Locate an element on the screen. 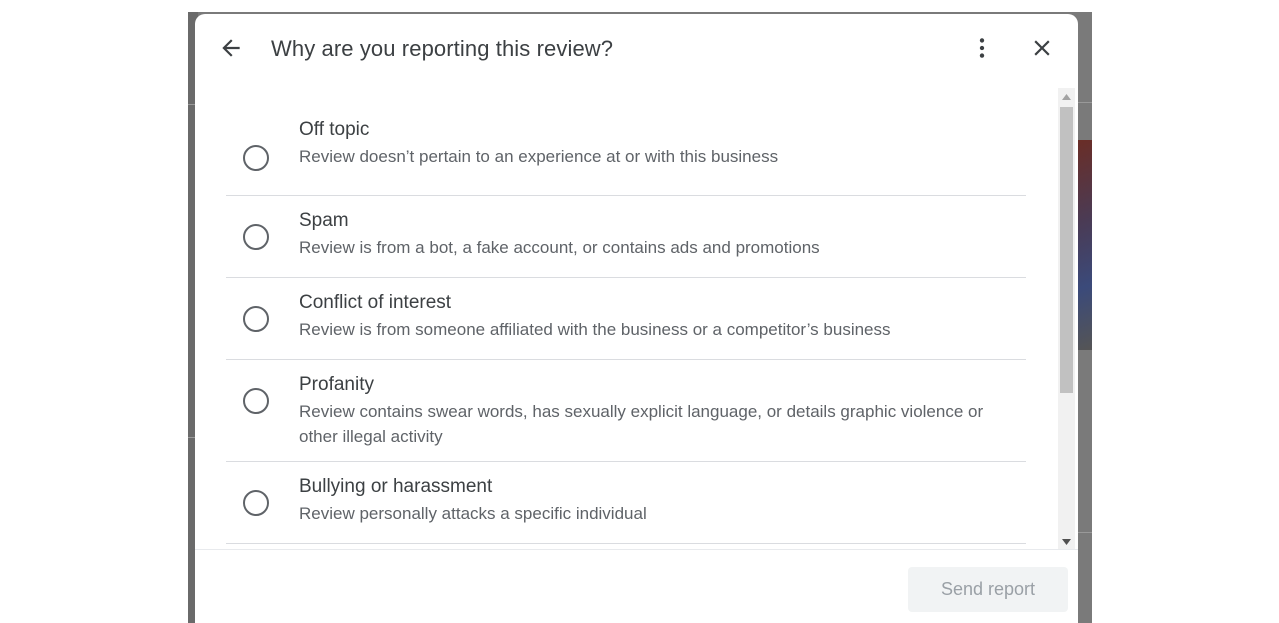 This screenshot has height=623, width=1279. scrollbar-thumb is located at coordinates (1066, 250).